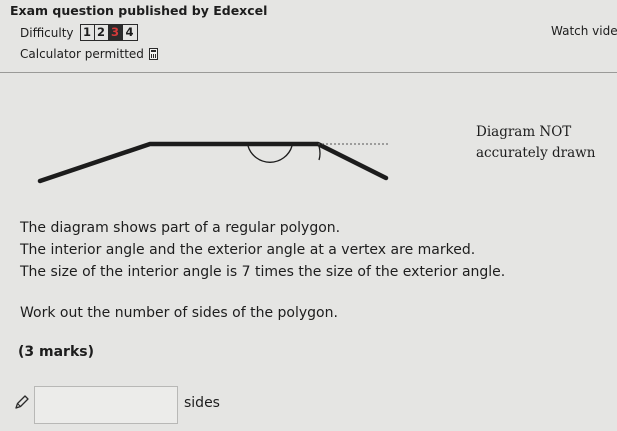 The image size is (617, 431). What do you see at coordinates (102, 32) in the screenshot?
I see `difficulty-level-2: 2` at bounding box center [102, 32].